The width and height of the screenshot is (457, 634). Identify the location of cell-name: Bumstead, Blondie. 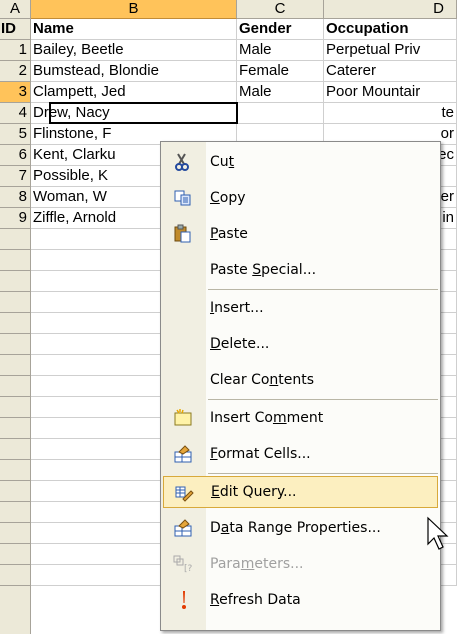
(134, 71).